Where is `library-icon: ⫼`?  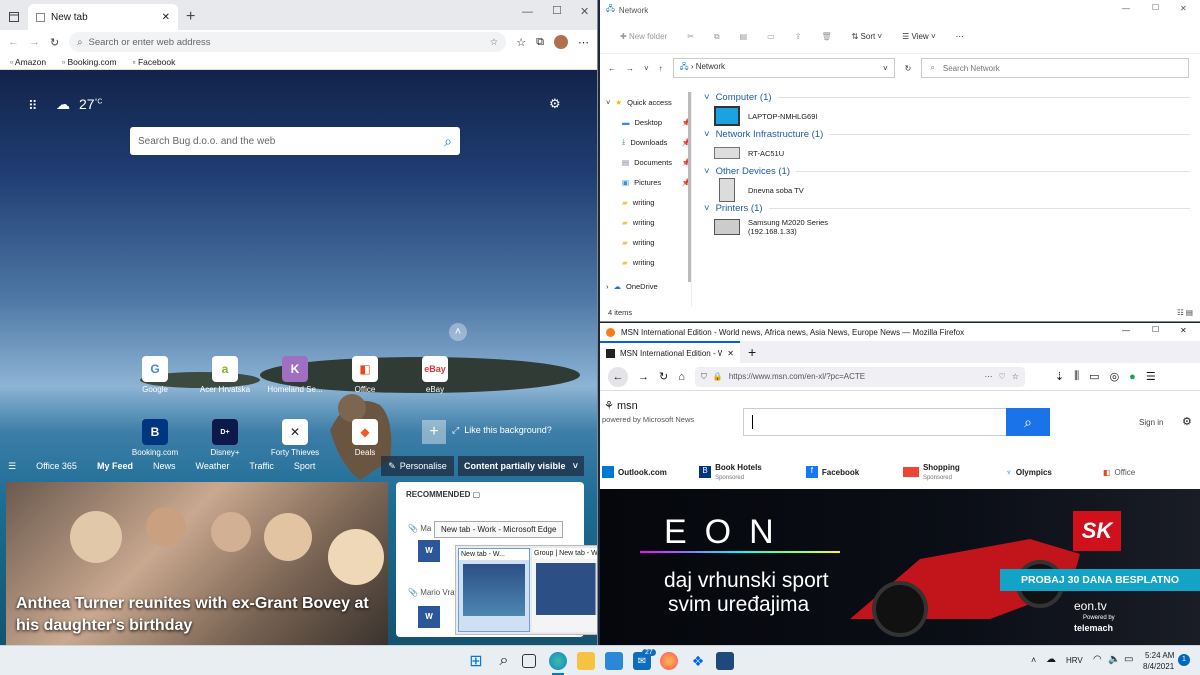 library-icon: ⫼ is located at coordinates (1076, 376).